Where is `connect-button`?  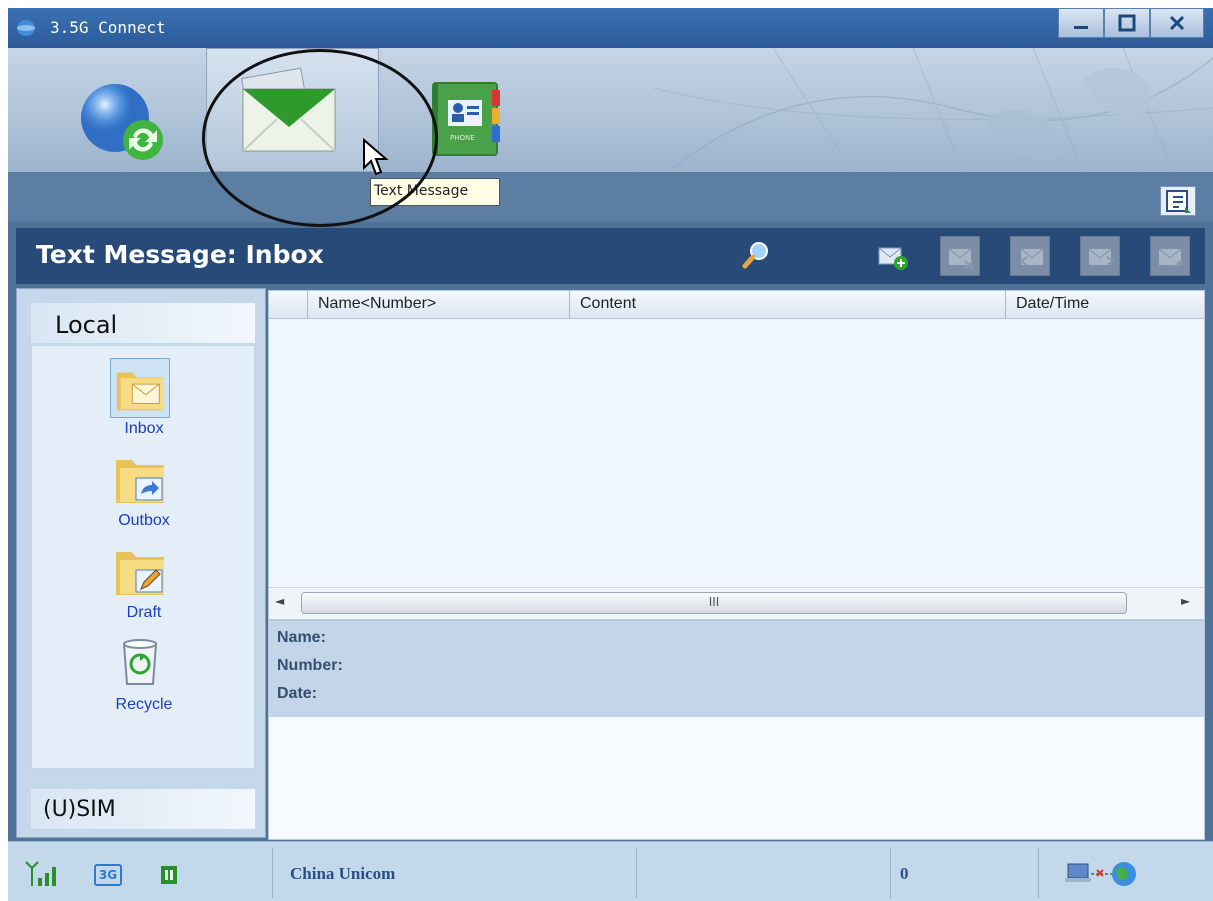
connect-button is located at coordinates (133, 110).